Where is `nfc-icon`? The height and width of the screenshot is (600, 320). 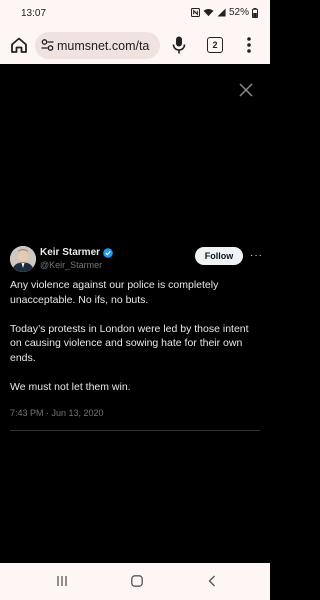
nfc-icon is located at coordinates (195, 12).